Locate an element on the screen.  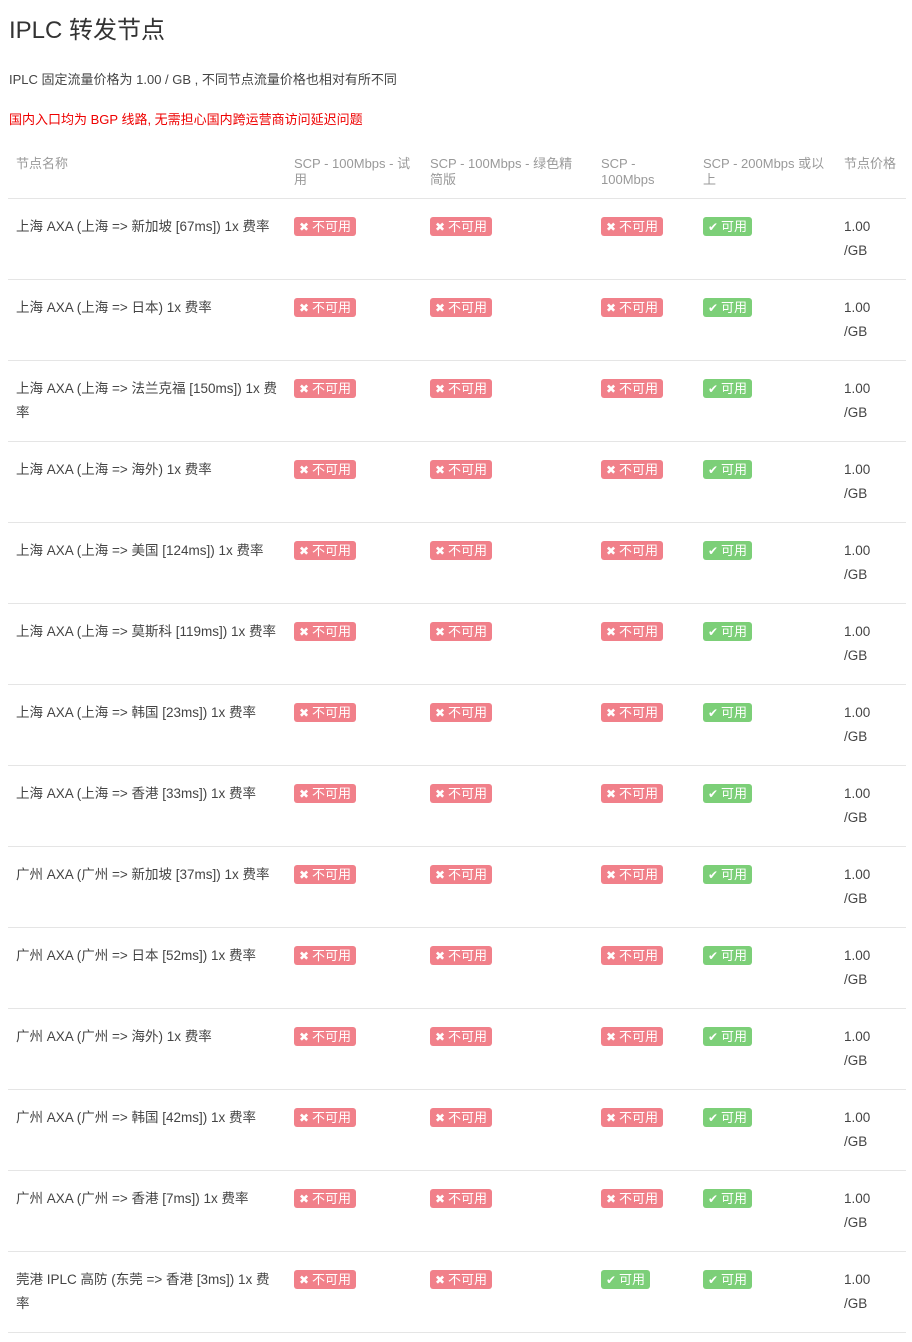
node-name: 莞港 IPLC 高防 (东莞 => 香港 [3ms]) 1x 费率 is located at coordinates (147, 1292).